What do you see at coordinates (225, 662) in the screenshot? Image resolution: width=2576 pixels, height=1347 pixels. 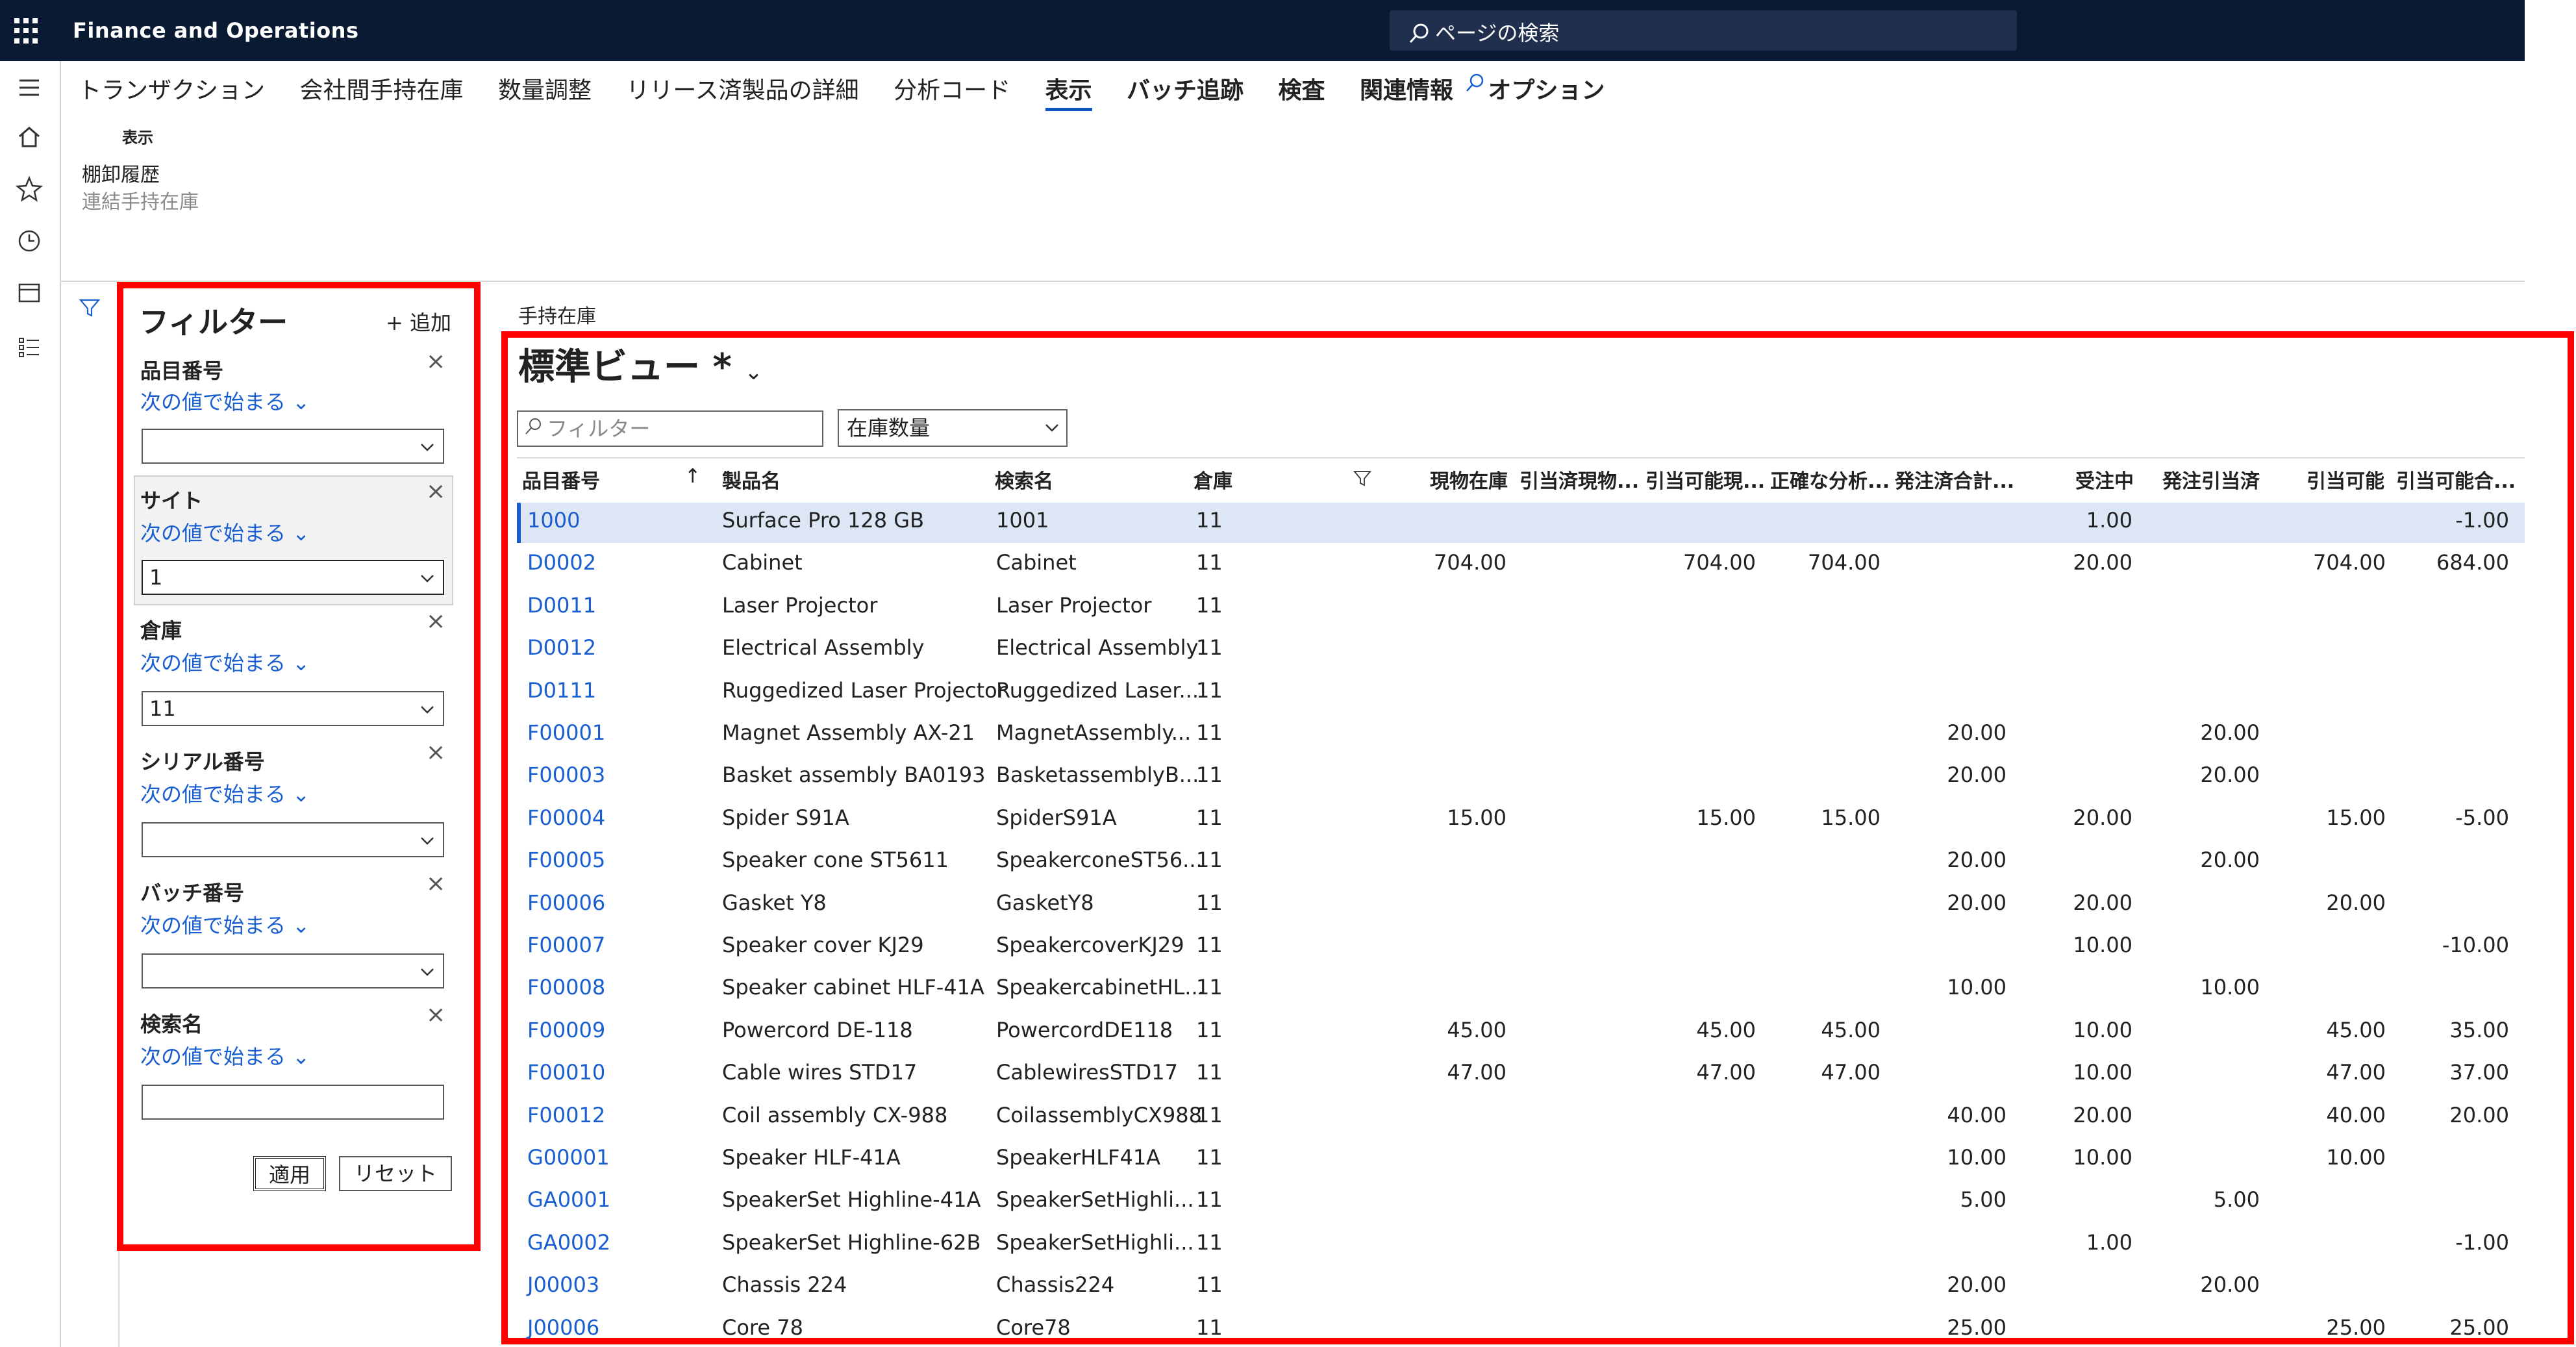 I see `filter-operator-warehouse: 次の値で始まる ⌄` at bounding box center [225, 662].